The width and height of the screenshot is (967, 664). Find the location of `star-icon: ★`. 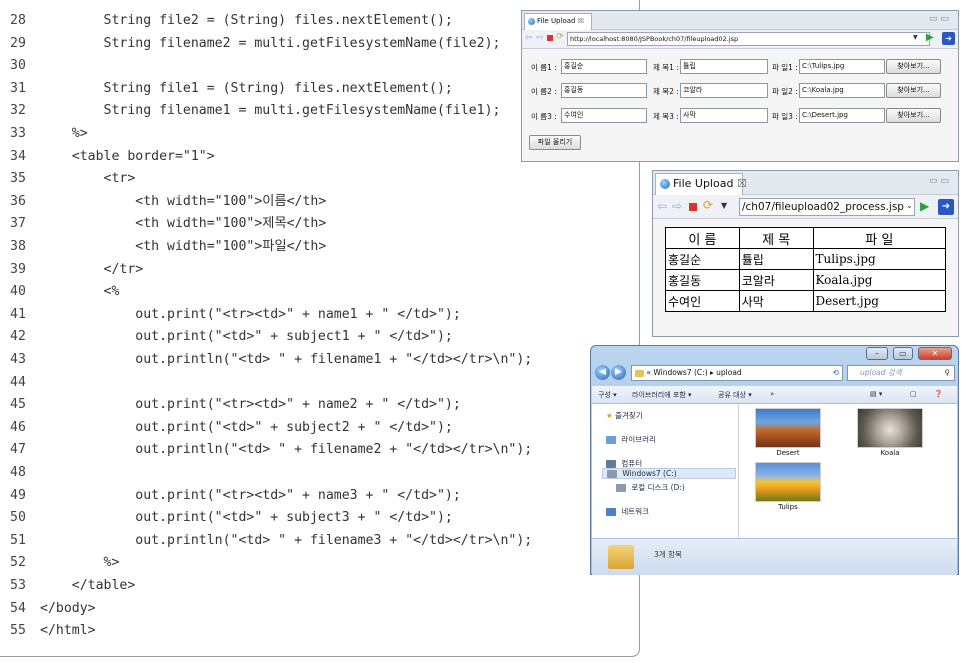

star-icon: ★ is located at coordinates (609, 415).